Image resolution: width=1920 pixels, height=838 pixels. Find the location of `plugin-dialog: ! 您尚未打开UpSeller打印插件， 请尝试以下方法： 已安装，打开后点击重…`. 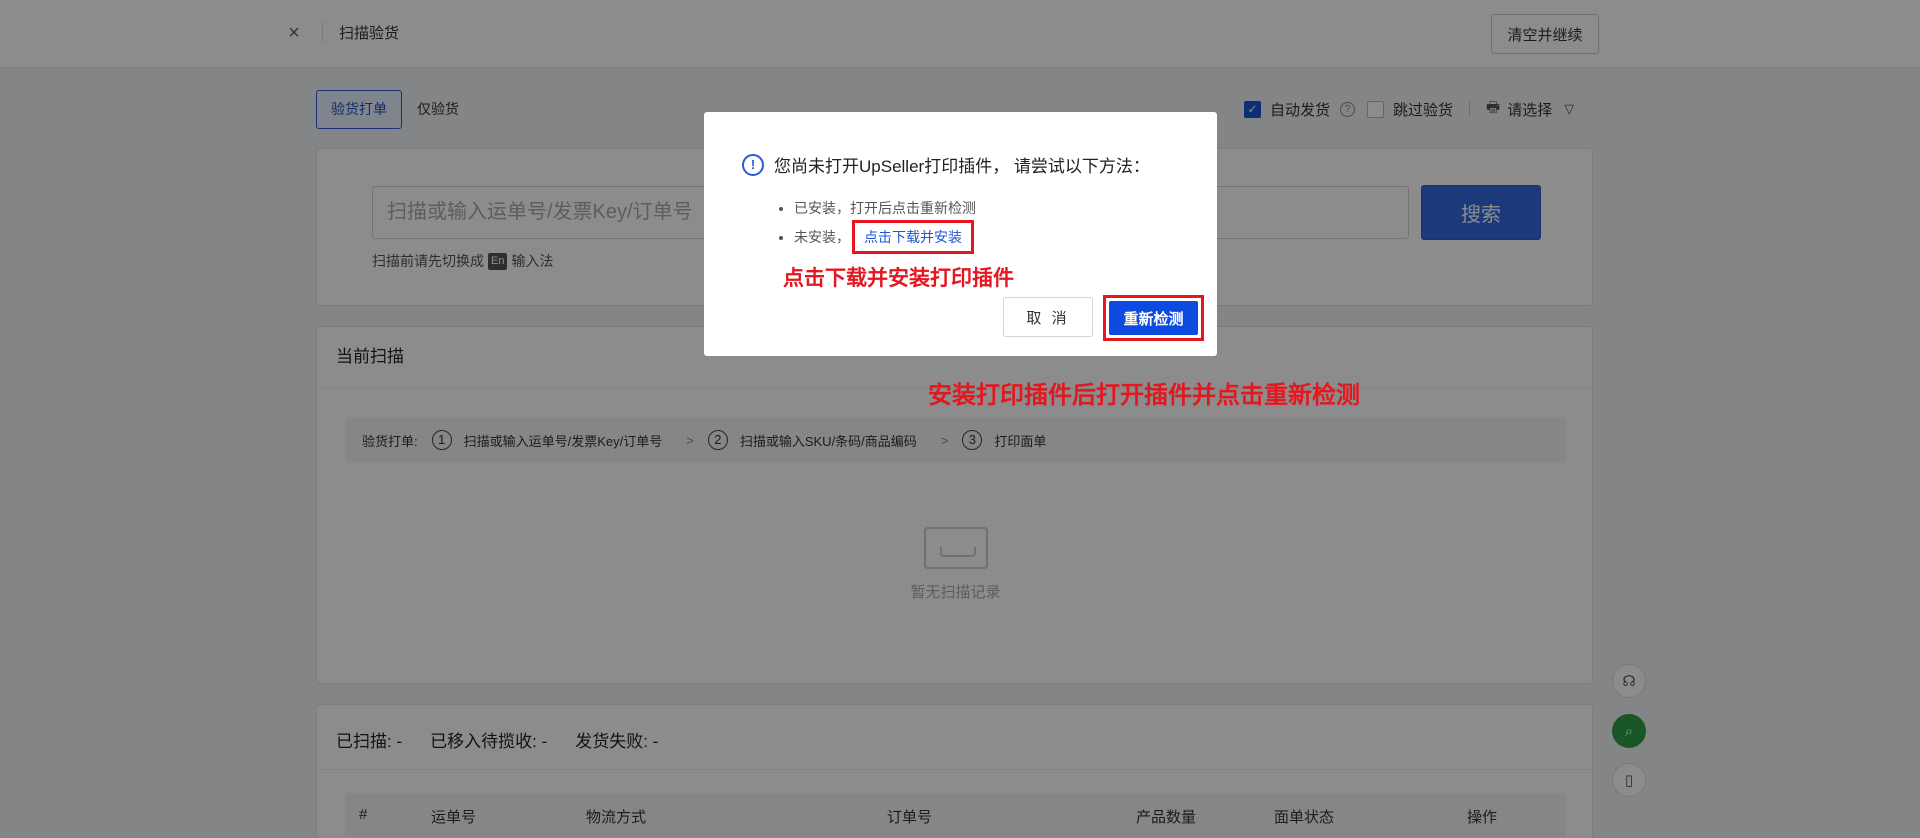

plugin-dialog: ! 您尚未打开UpSeller打印插件， 请尝试以下方法： 已安装，打开后点击重… is located at coordinates (960, 234).